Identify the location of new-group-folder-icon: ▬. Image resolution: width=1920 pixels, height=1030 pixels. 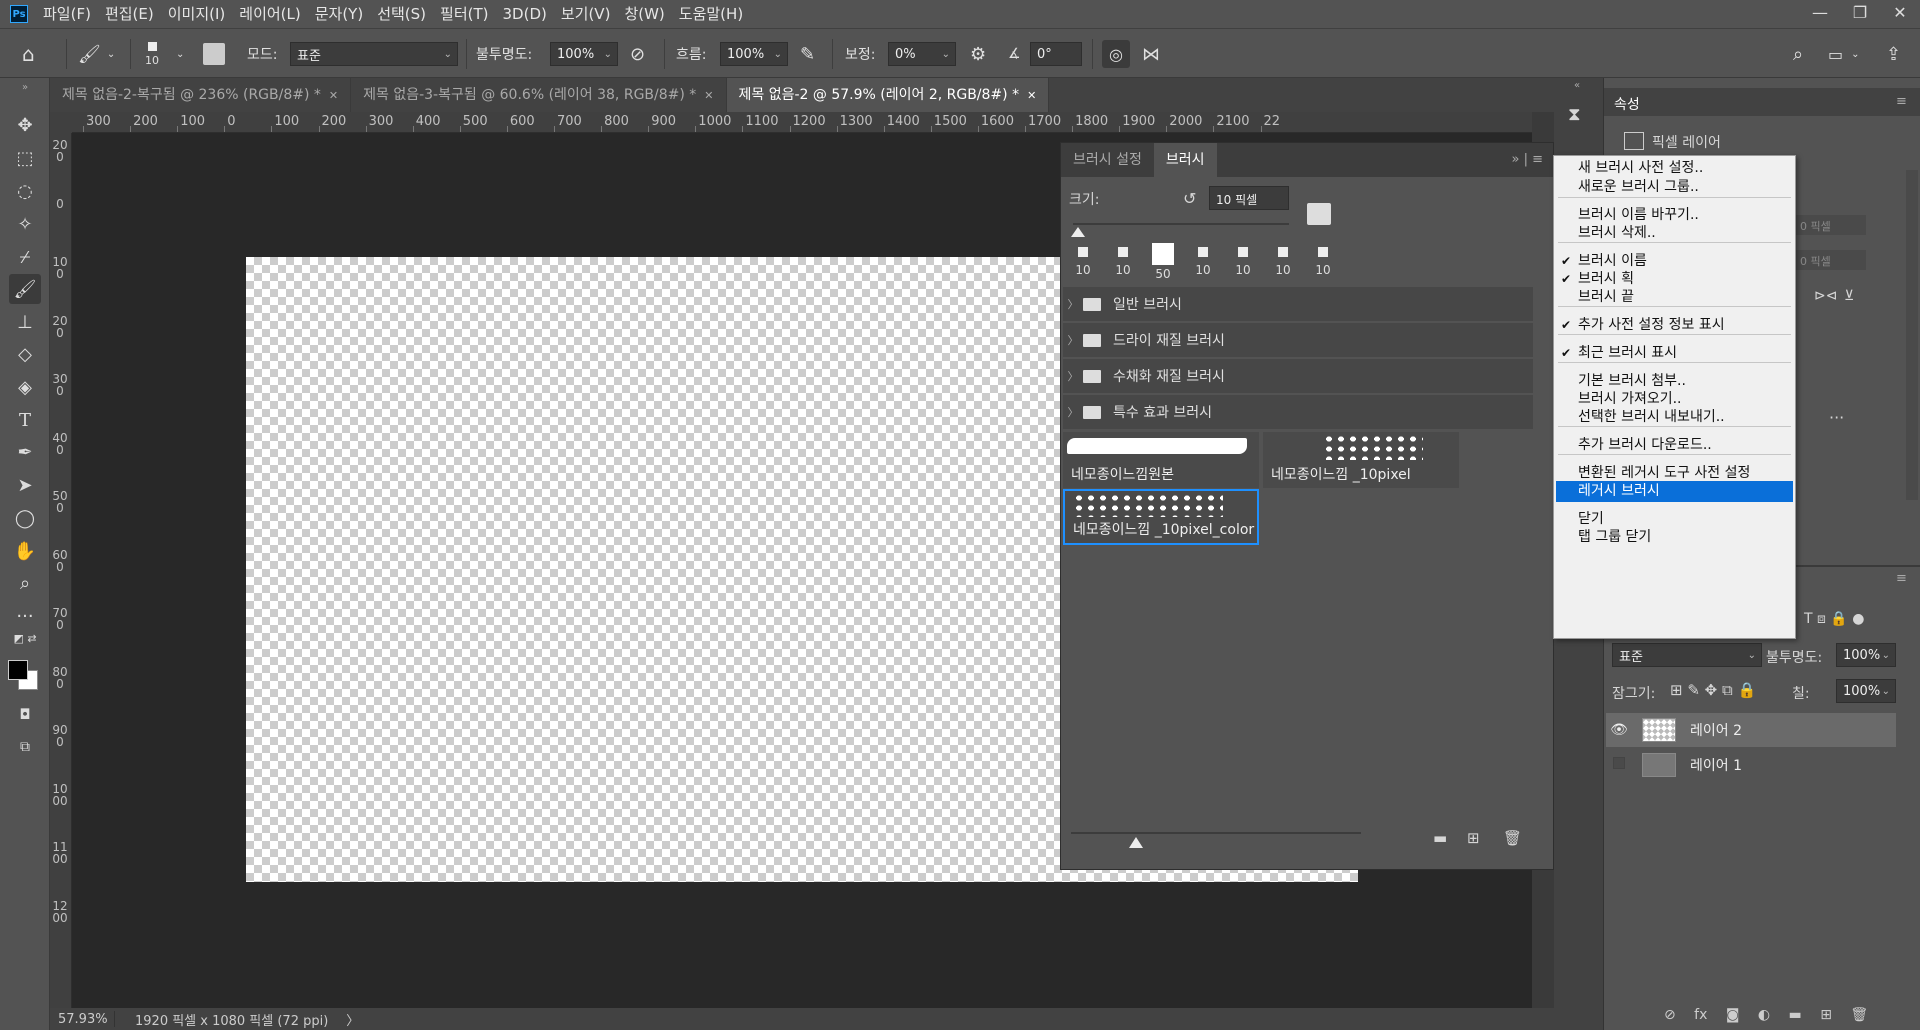
(1440, 838).